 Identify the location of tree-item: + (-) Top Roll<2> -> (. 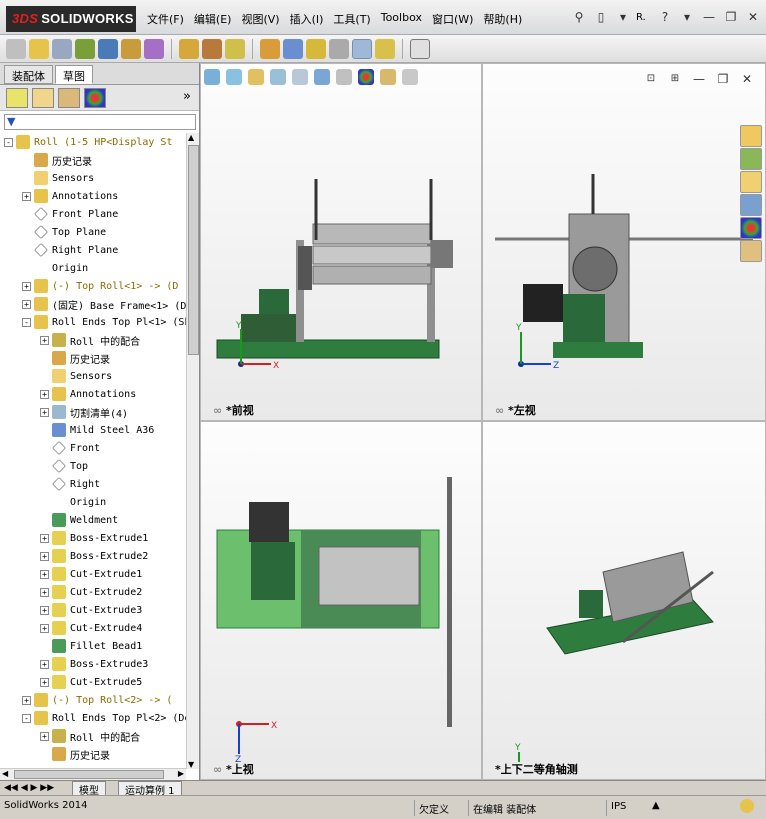
(97, 700).